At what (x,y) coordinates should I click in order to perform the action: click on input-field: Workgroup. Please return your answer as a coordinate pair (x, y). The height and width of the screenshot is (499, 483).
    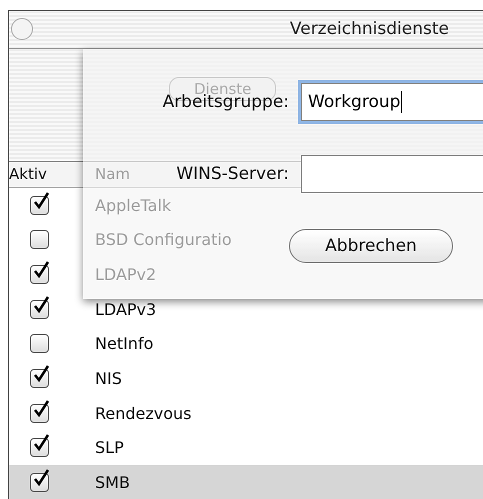
    Looking at the image, I should click on (392, 102).